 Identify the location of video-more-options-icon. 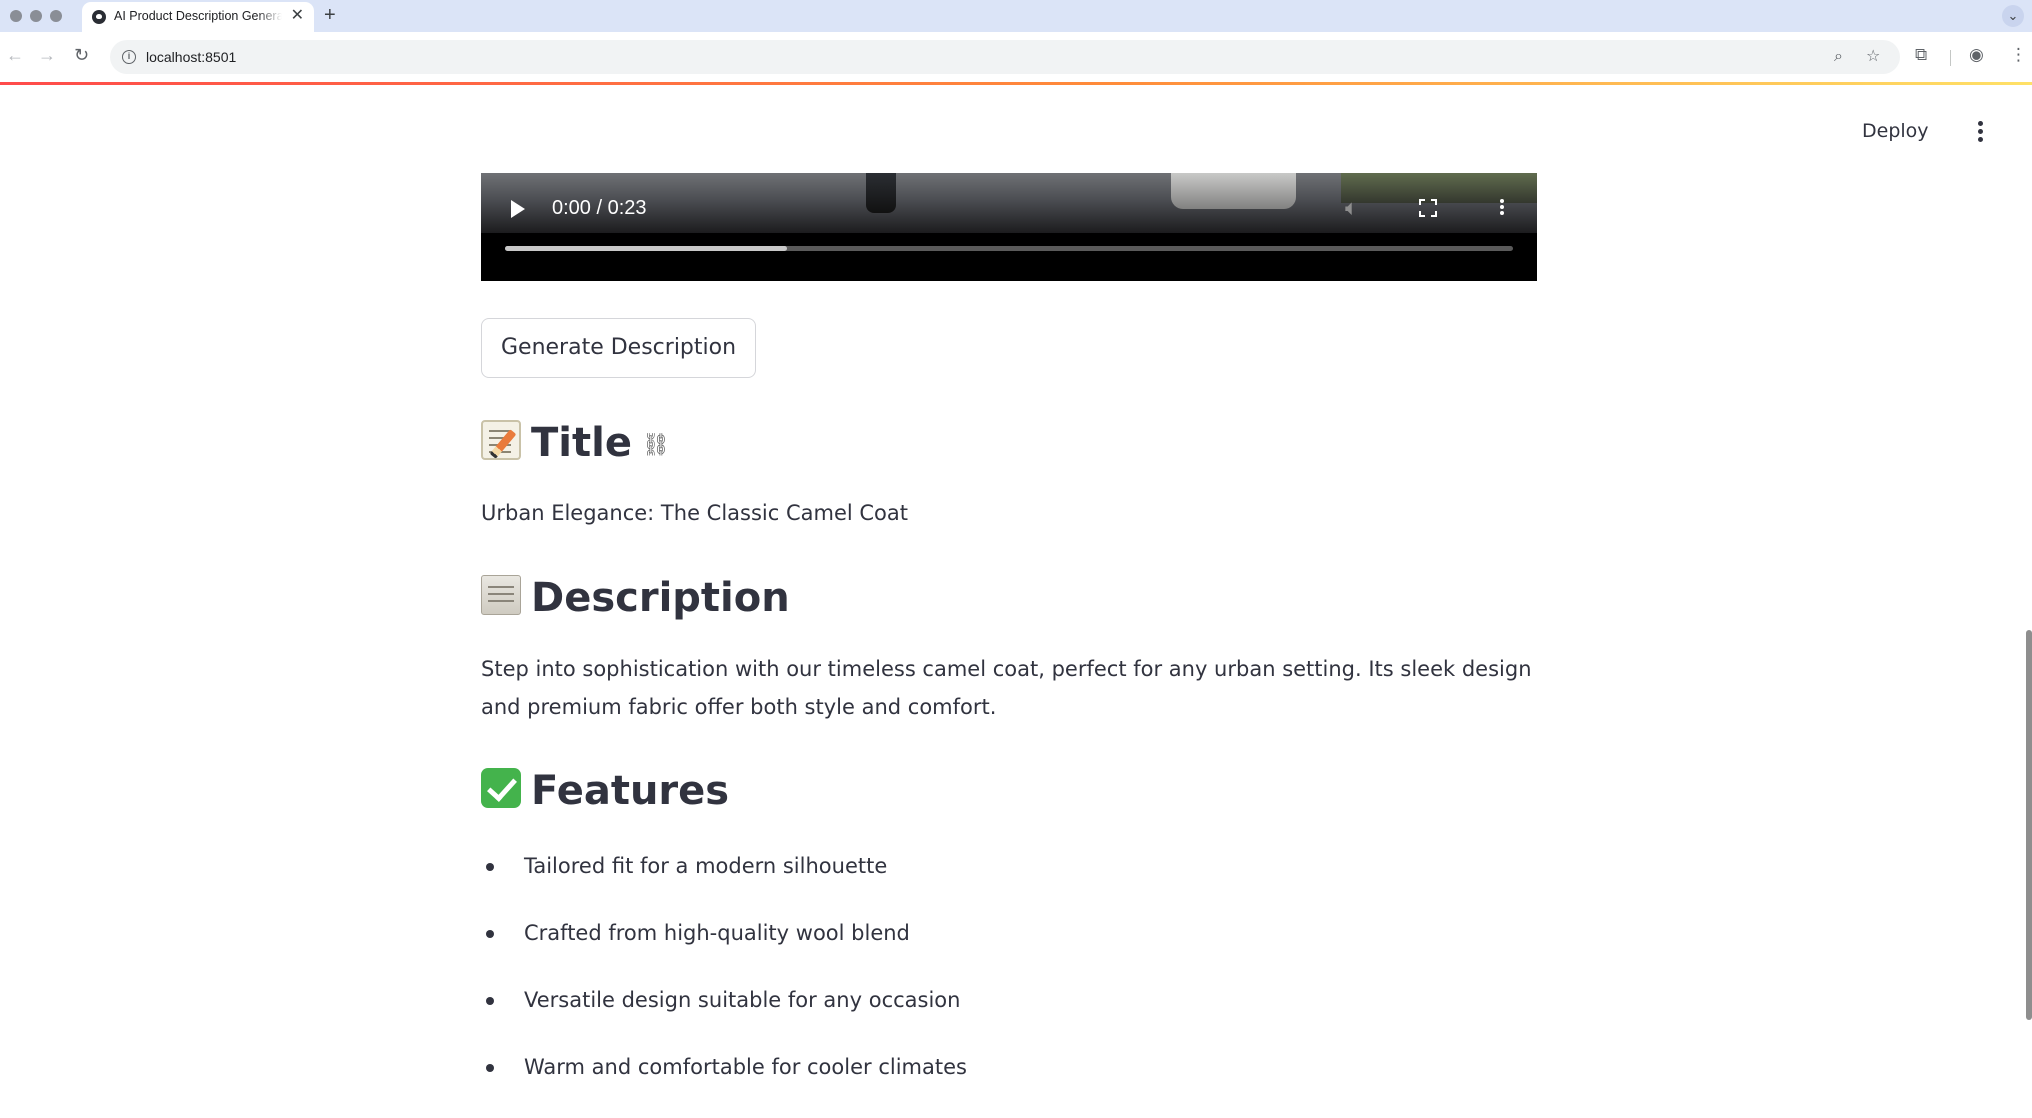
(1502, 209).